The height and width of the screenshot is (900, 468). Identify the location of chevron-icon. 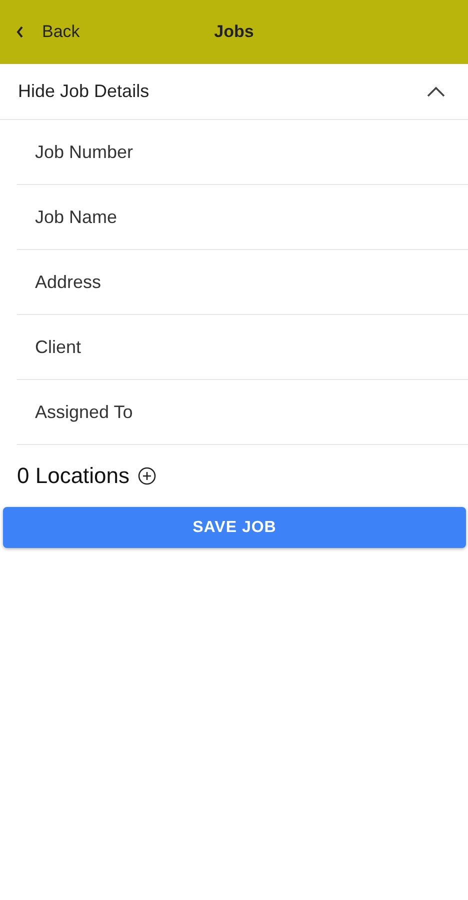
(436, 92).